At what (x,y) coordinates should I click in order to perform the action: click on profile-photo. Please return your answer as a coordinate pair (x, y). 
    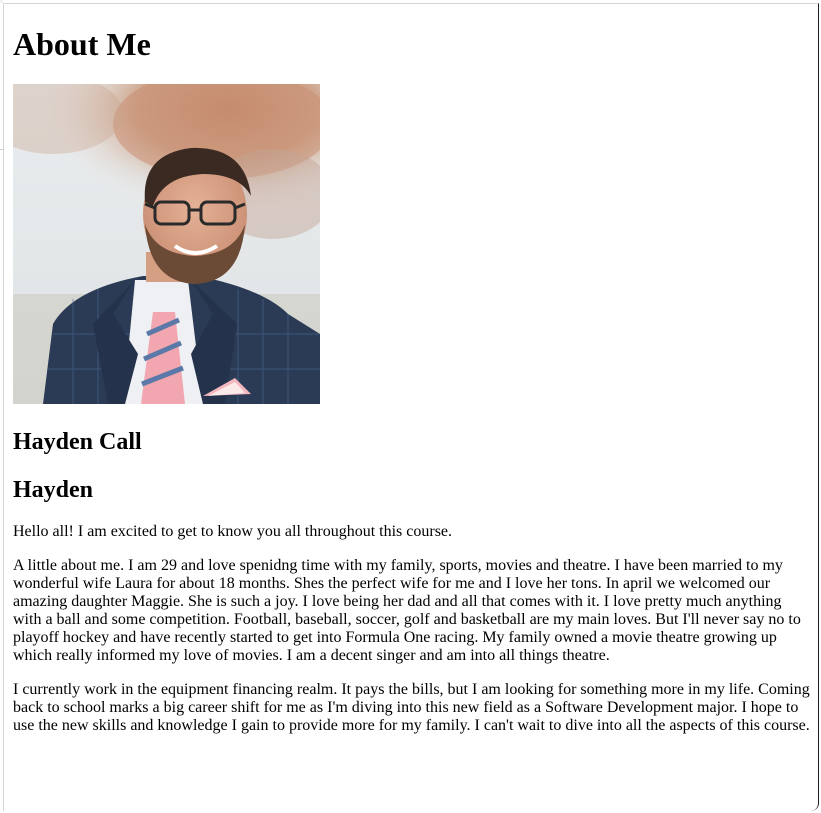
    Looking at the image, I should click on (166, 244).